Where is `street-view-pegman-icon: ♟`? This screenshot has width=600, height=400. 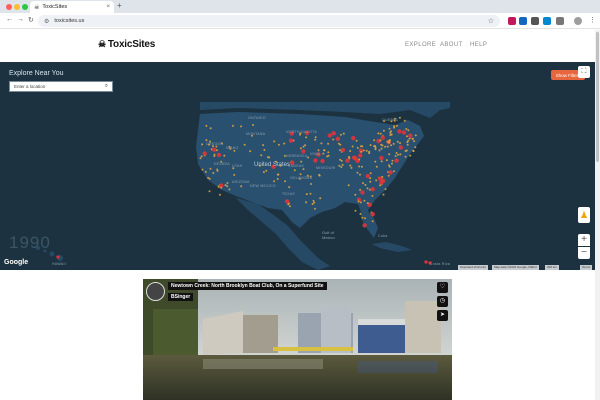
street-view-pegman-icon: ♟ is located at coordinates (584, 215).